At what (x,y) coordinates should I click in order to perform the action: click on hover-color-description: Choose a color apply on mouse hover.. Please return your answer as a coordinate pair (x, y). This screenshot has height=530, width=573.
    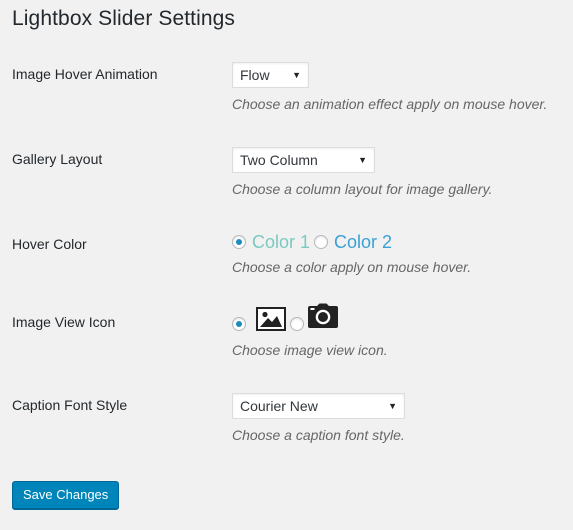
    Looking at the image, I should click on (352, 267).